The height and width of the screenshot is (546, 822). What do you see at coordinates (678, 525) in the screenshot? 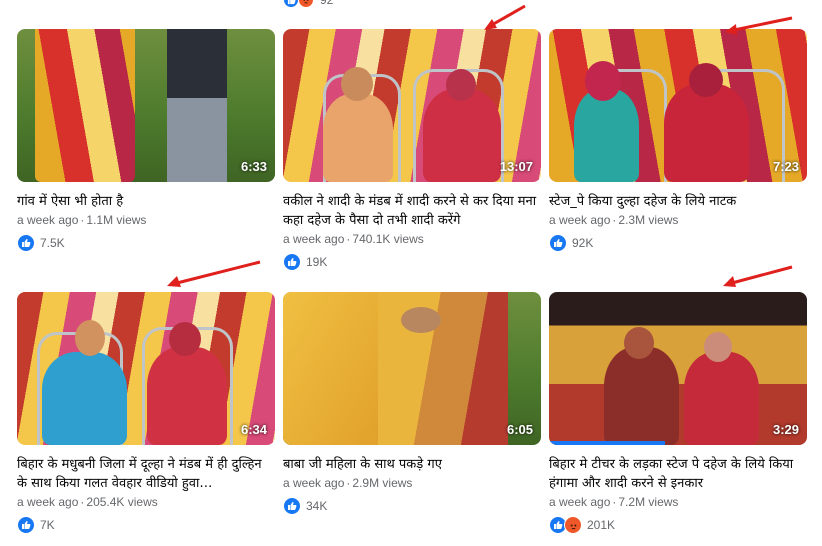
I see `reaction-summary: 201K` at bounding box center [678, 525].